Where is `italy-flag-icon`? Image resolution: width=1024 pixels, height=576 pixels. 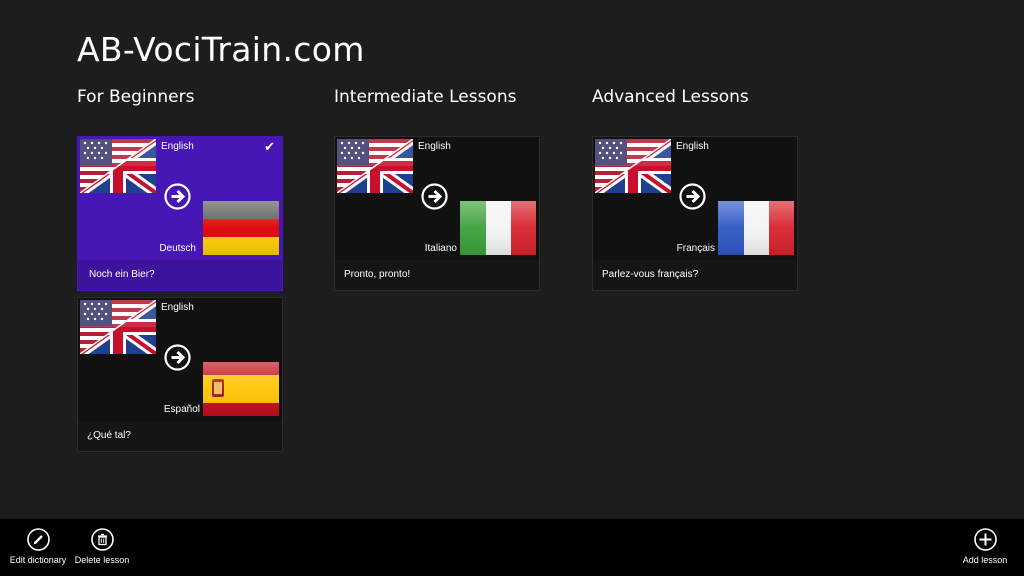 italy-flag-icon is located at coordinates (498, 228).